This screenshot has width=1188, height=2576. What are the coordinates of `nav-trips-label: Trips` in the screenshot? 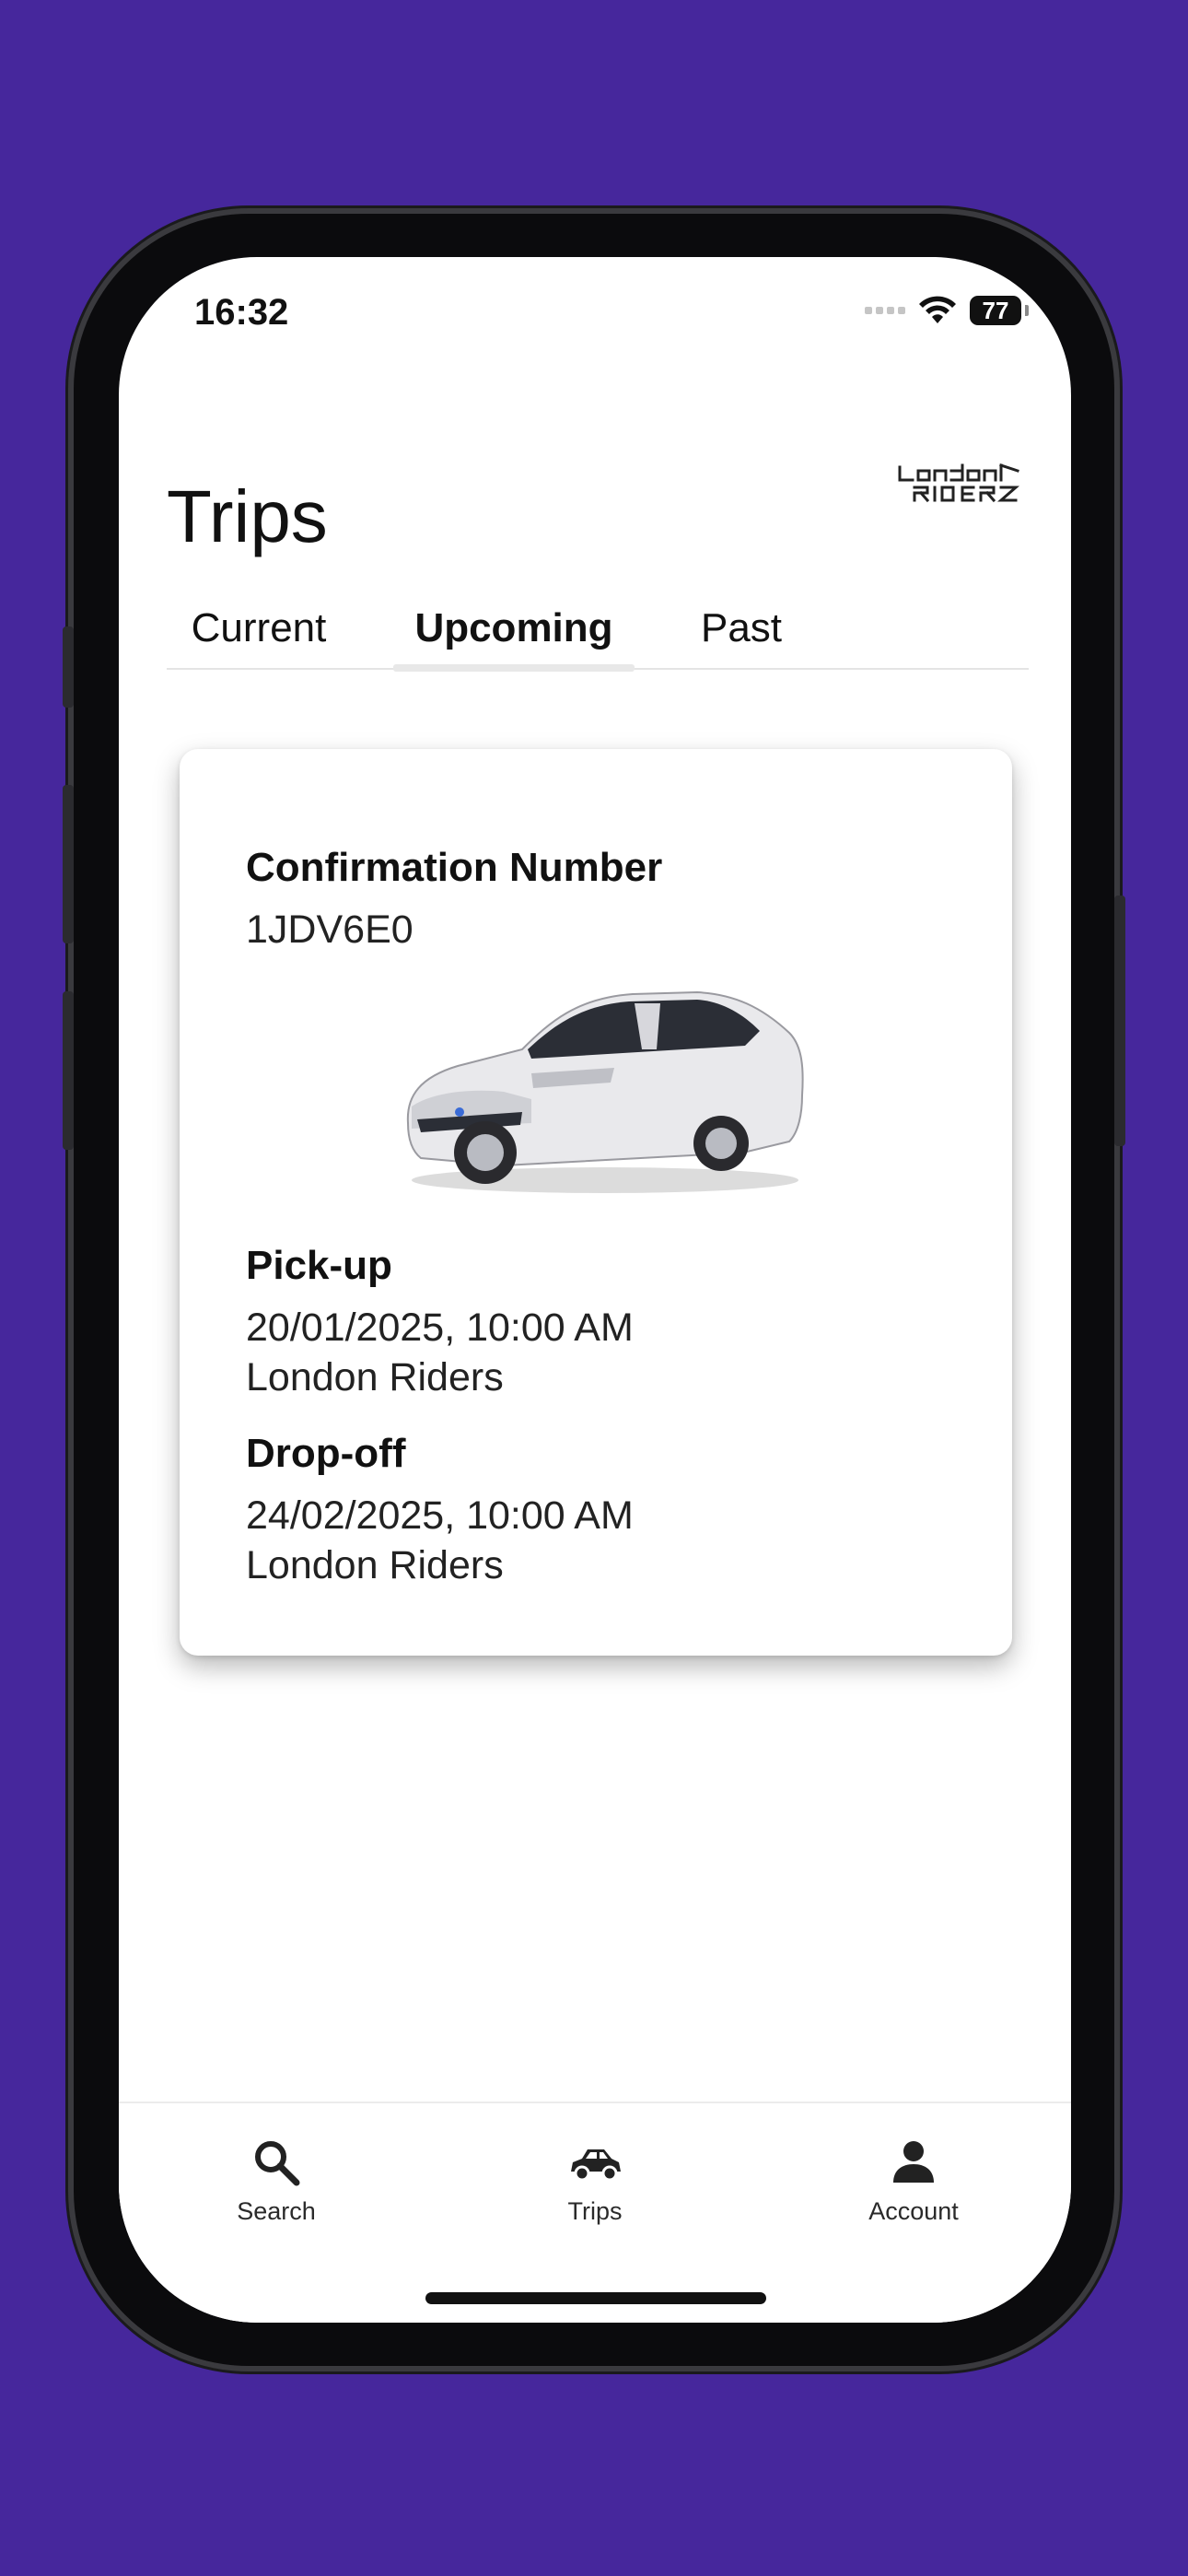 It's located at (595, 2211).